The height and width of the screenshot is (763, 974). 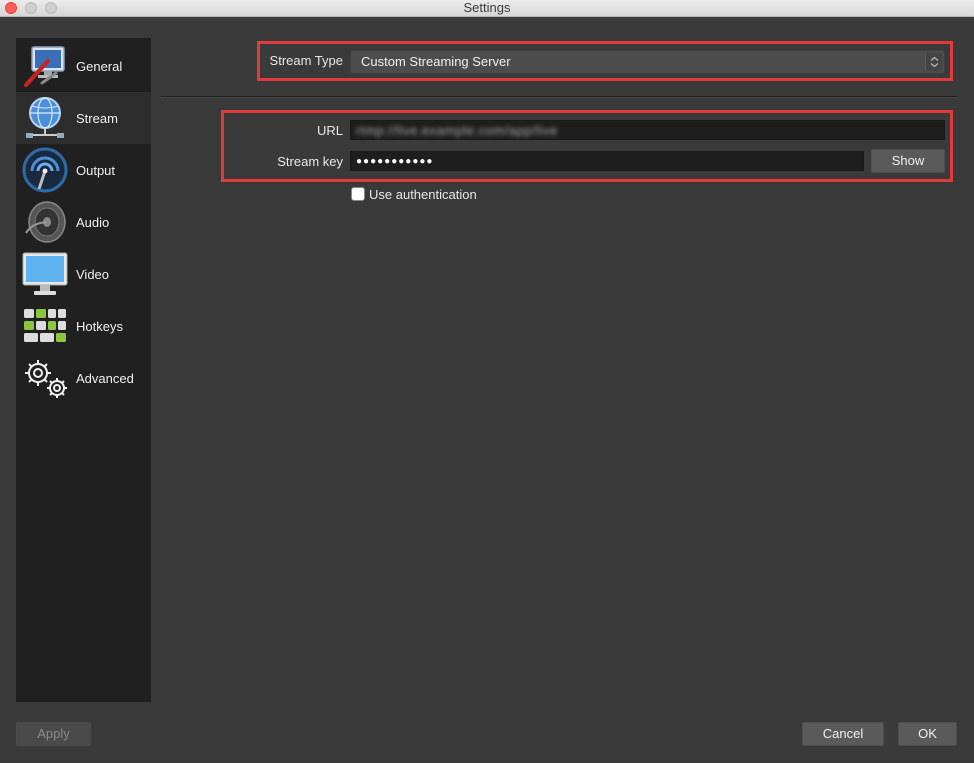 What do you see at coordinates (607, 161) in the screenshot?
I see `stream-key-field: ●●●●●●●●●●●` at bounding box center [607, 161].